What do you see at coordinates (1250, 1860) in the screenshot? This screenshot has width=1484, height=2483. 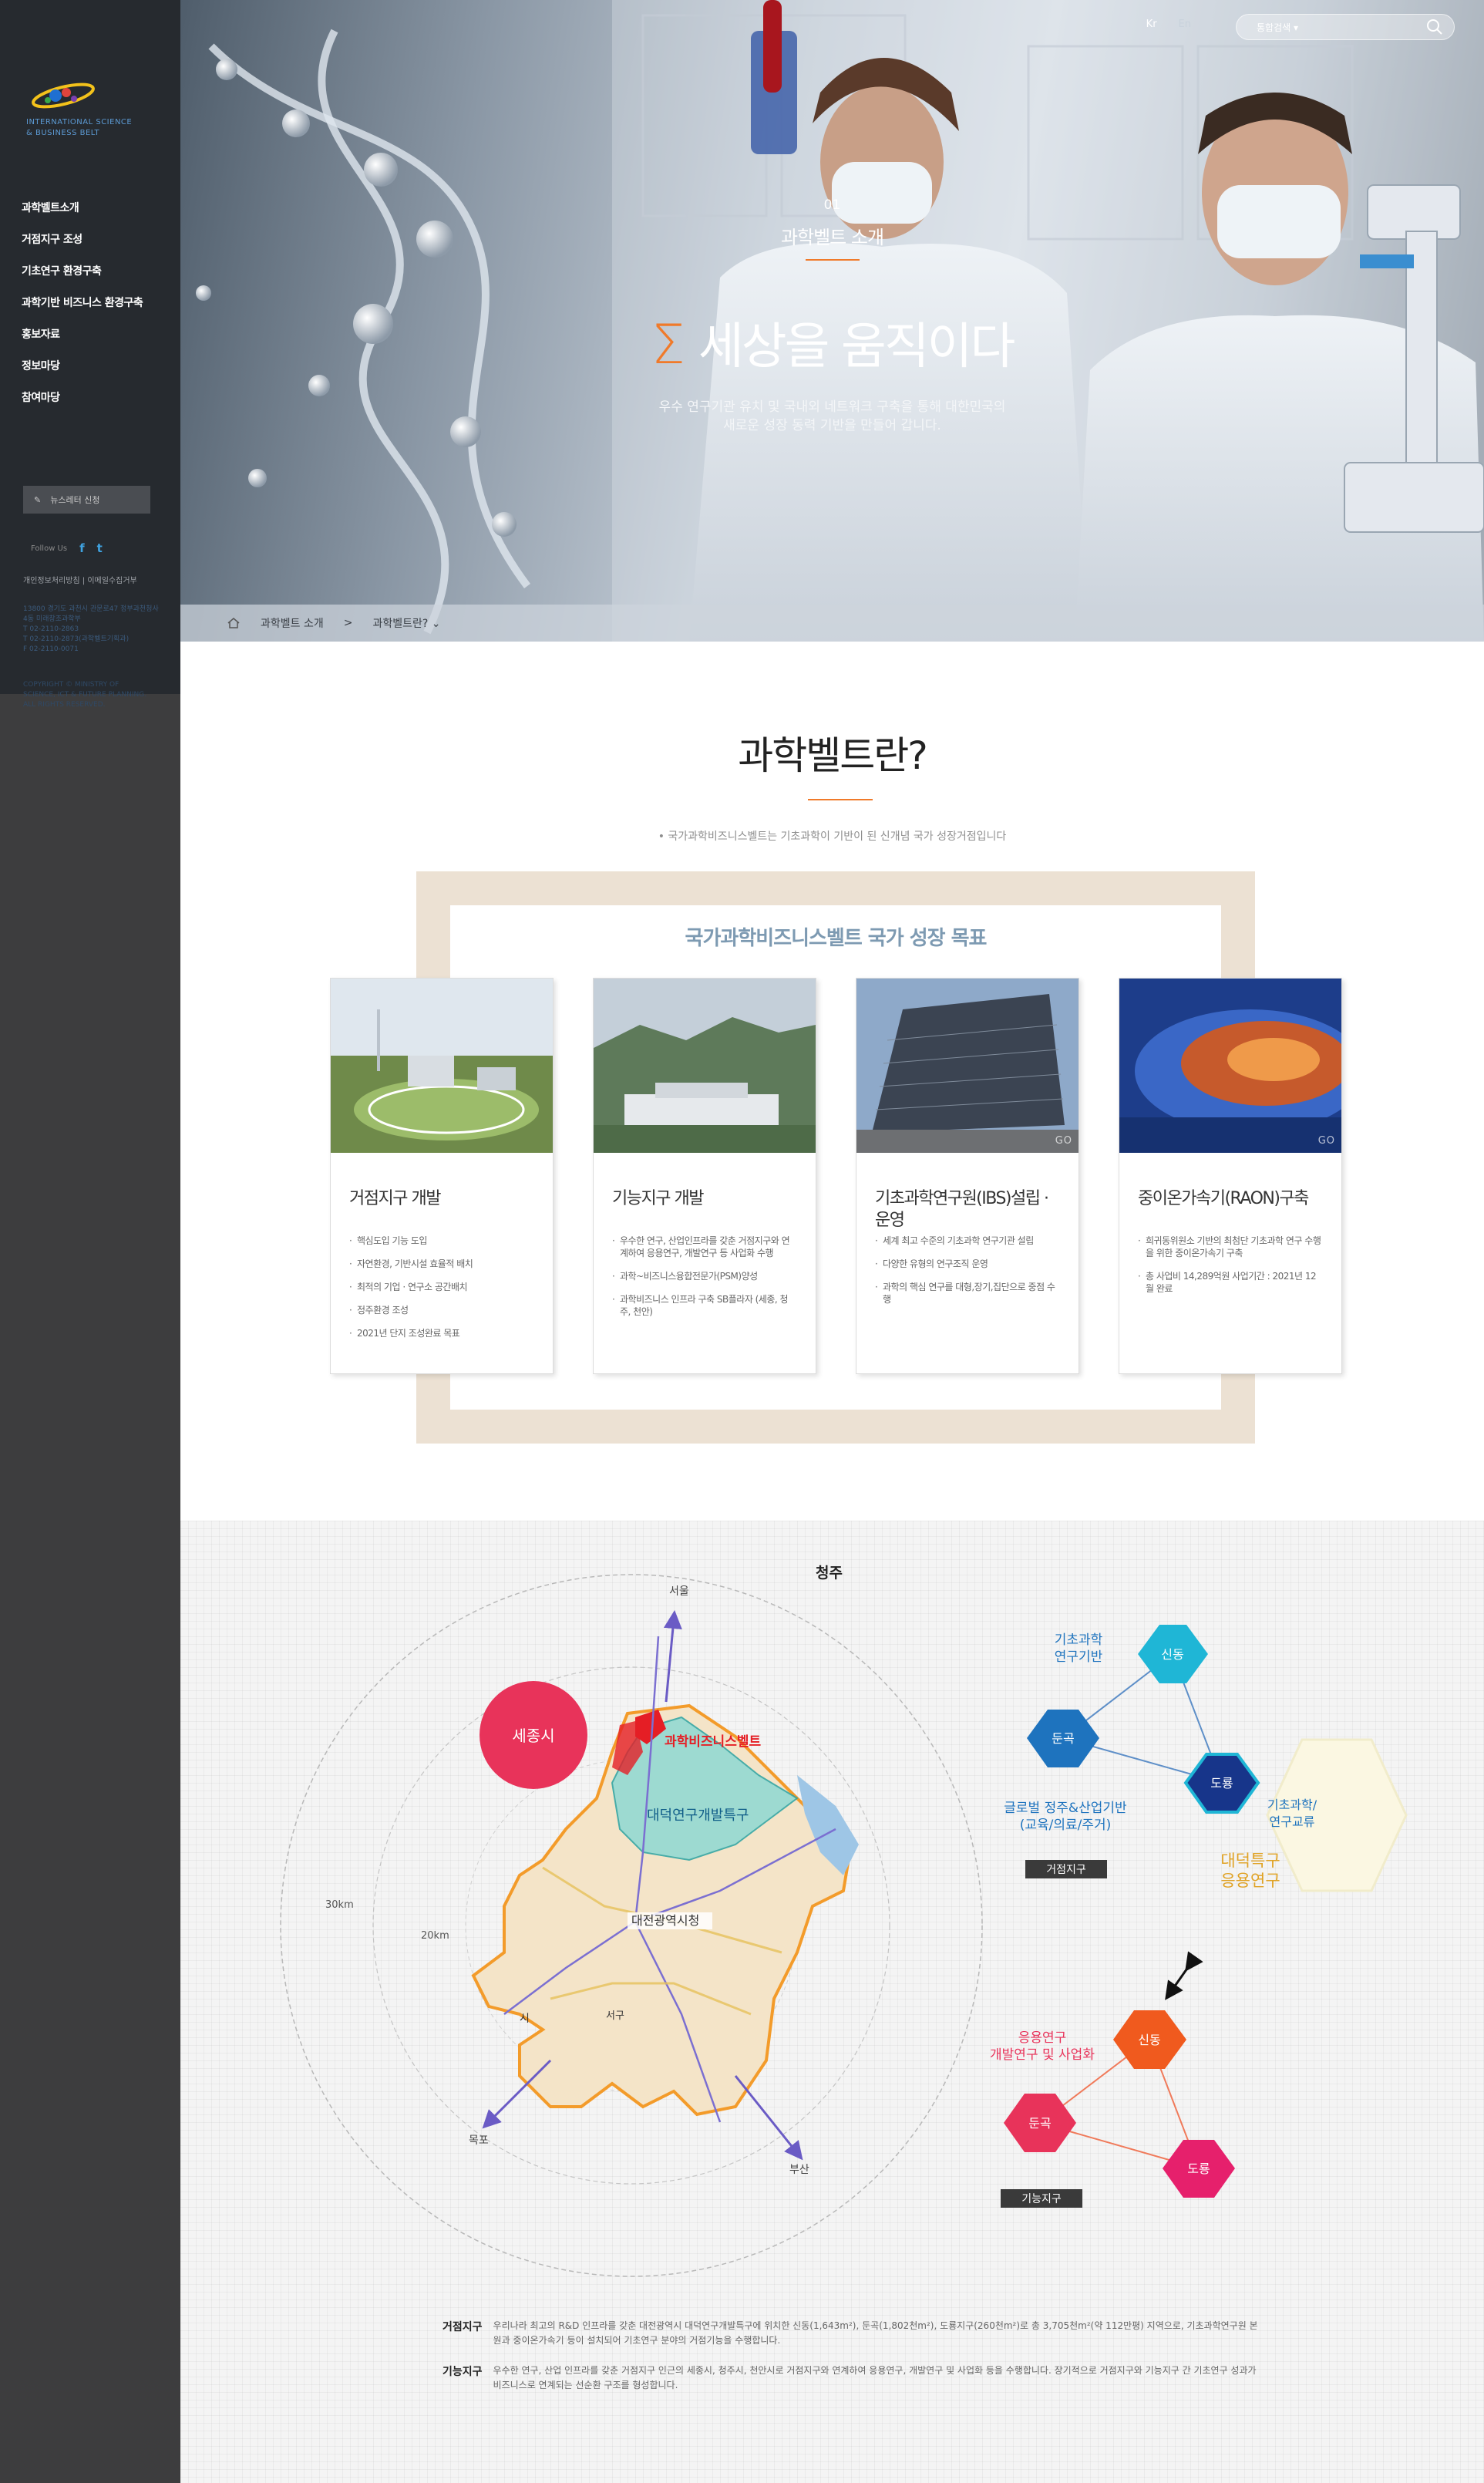 I see `label-daedeok-1: 대덕특구` at bounding box center [1250, 1860].